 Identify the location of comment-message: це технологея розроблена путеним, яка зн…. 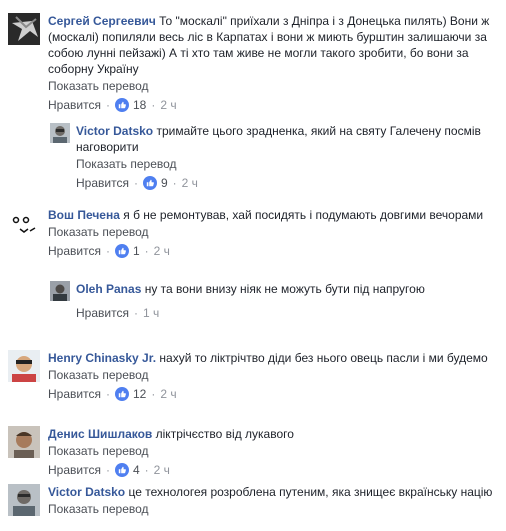
(310, 492).